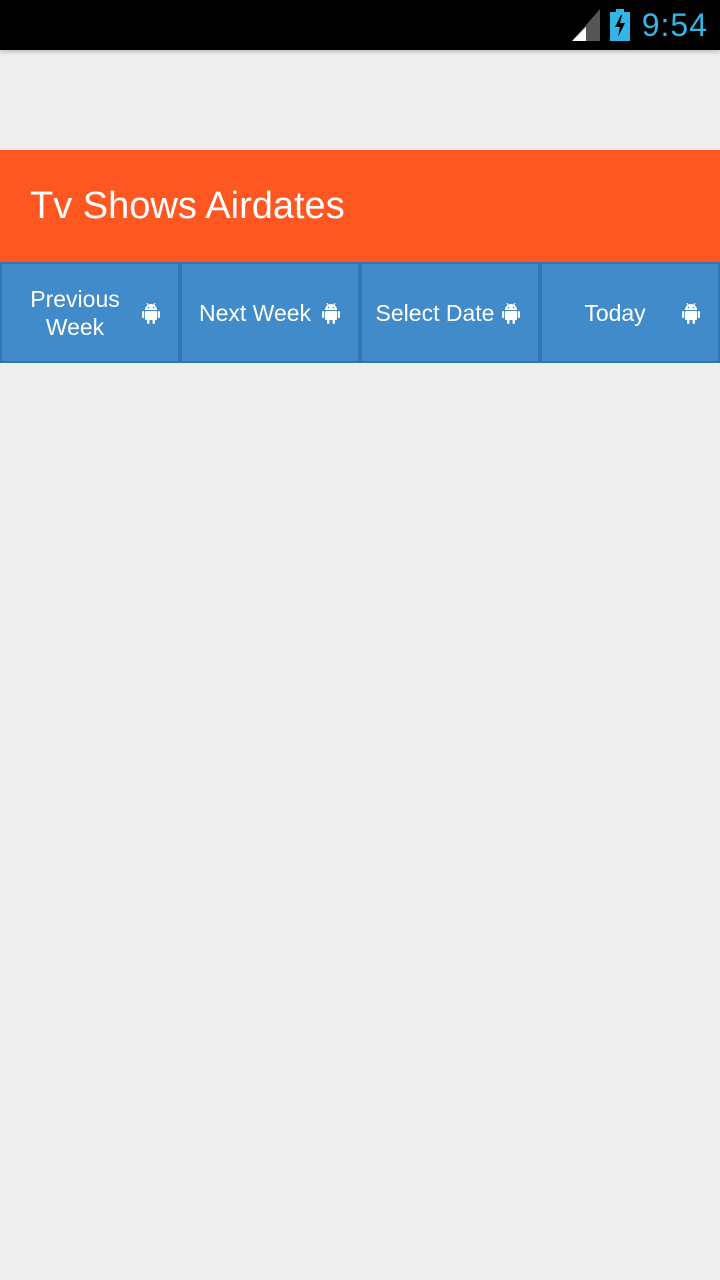 Image resolution: width=720 pixels, height=1280 pixels. I want to click on app-header: Tv Shows Airdates, so click(360, 206).